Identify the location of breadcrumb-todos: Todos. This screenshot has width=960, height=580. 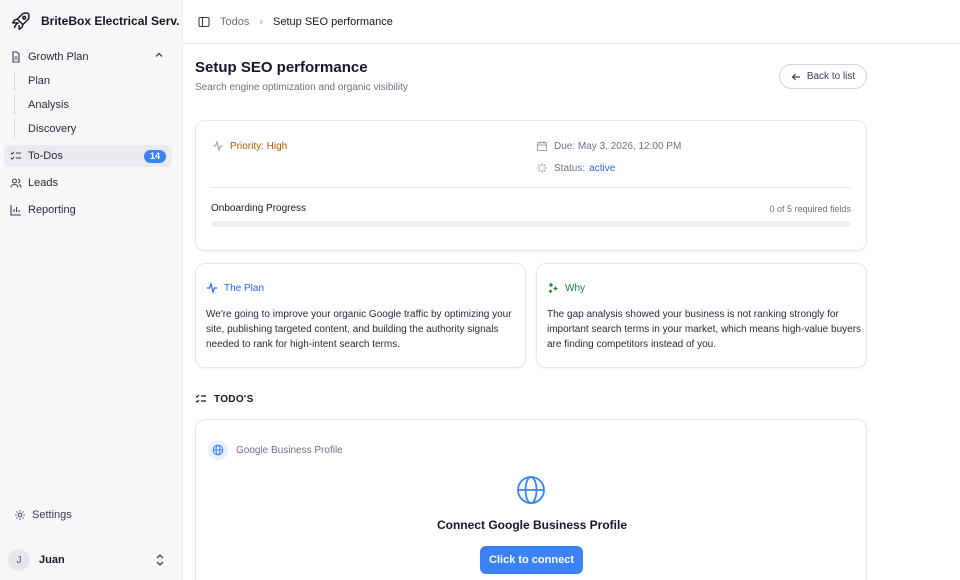
(234, 22).